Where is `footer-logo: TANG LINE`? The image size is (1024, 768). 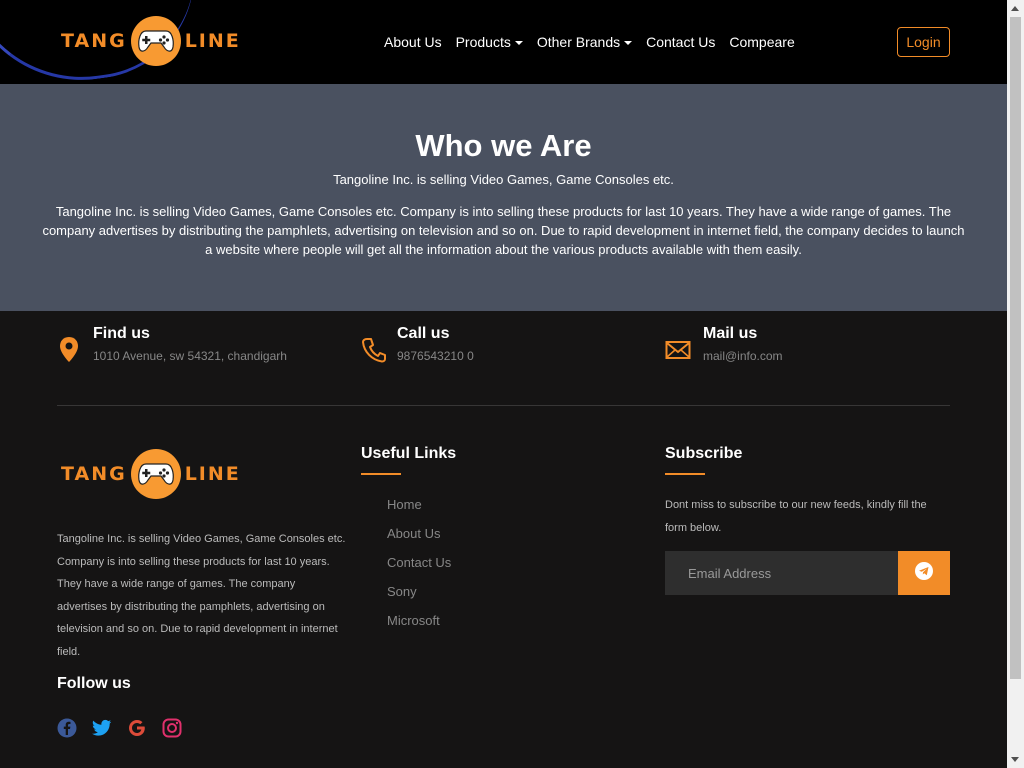 footer-logo: TANG LINE is located at coordinates (151, 474).